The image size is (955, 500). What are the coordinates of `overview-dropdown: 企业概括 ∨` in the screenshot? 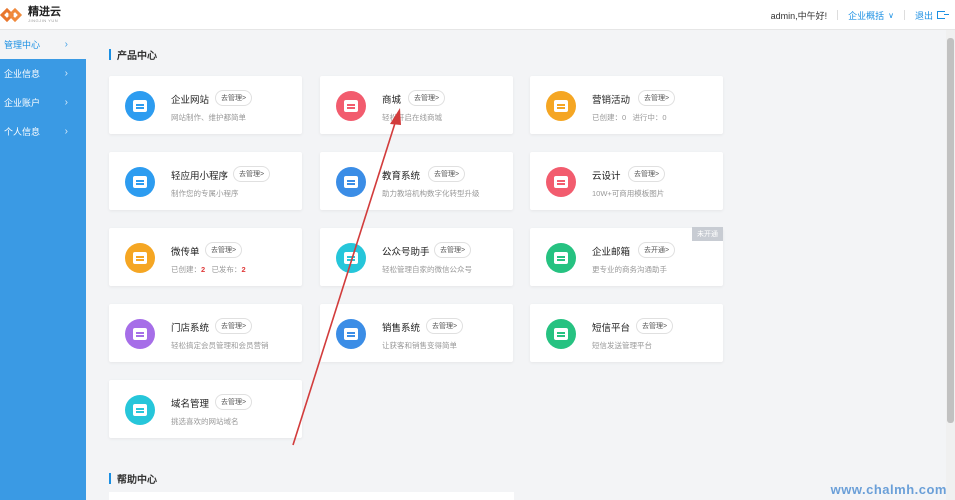 It's located at (871, 15).